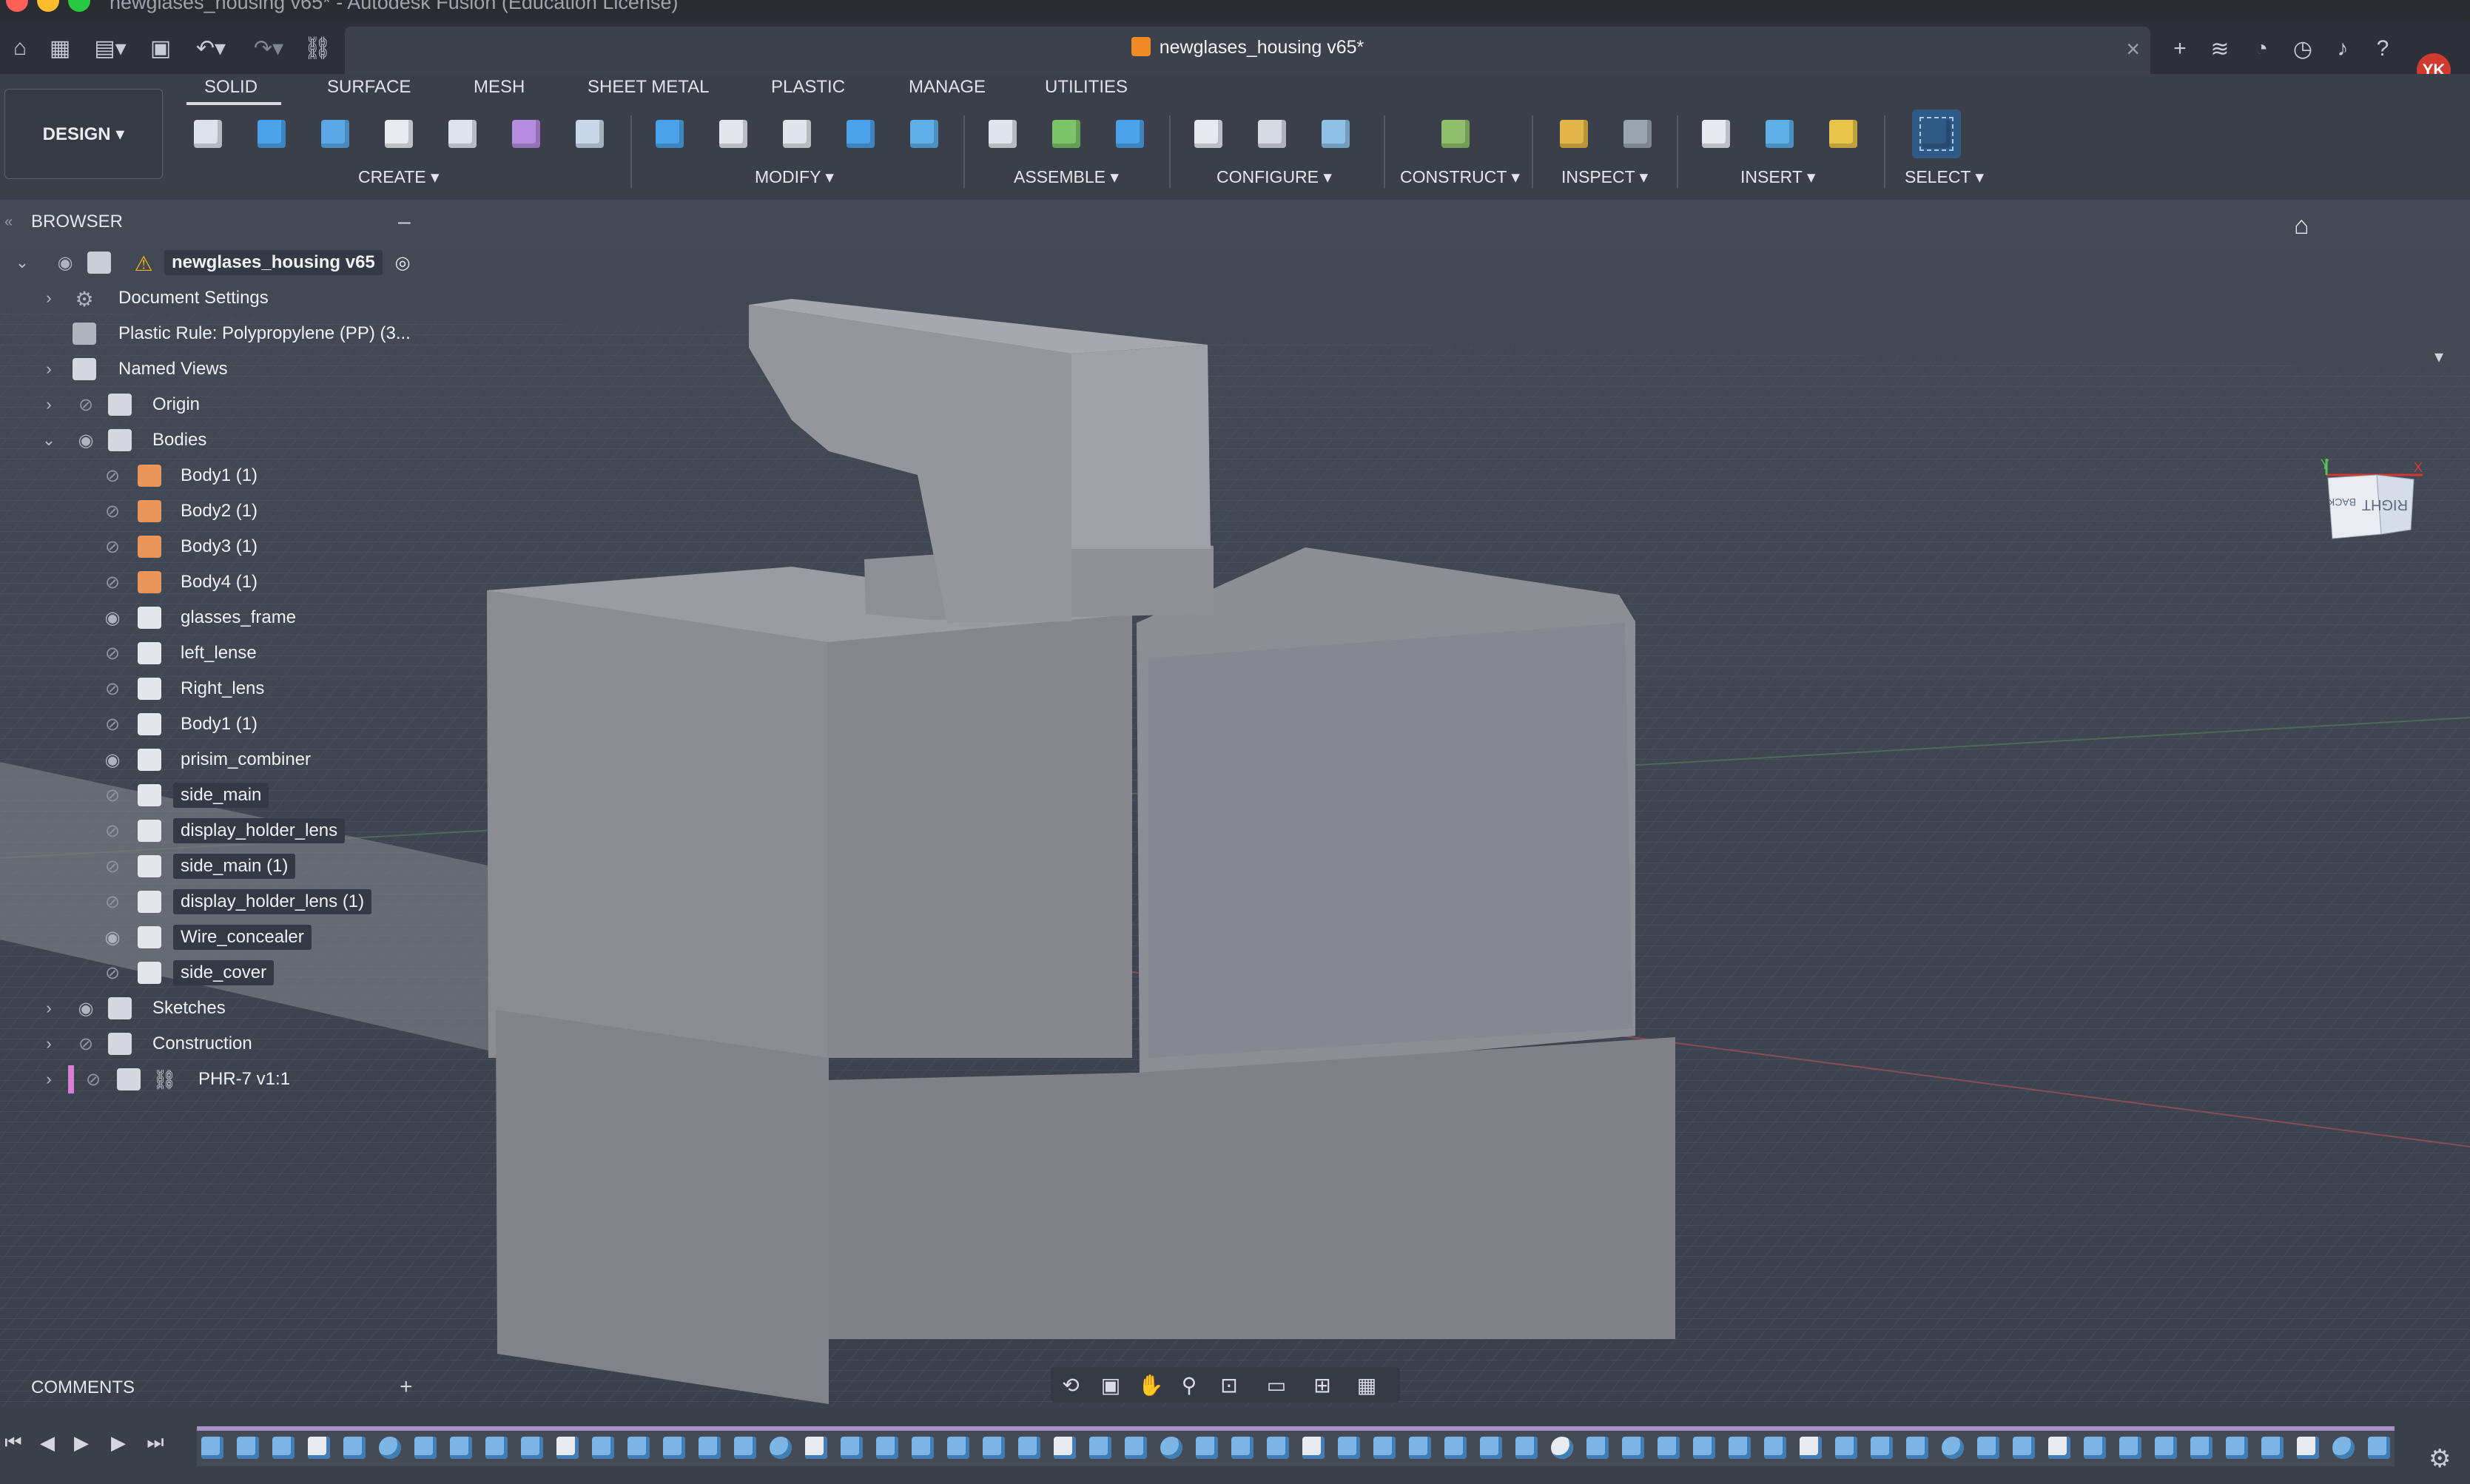 This screenshot has width=2470, height=1484. What do you see at coordinates (271, 133) in the screenshot?
I see `extrude-icon` at bounding box center [271, 133].